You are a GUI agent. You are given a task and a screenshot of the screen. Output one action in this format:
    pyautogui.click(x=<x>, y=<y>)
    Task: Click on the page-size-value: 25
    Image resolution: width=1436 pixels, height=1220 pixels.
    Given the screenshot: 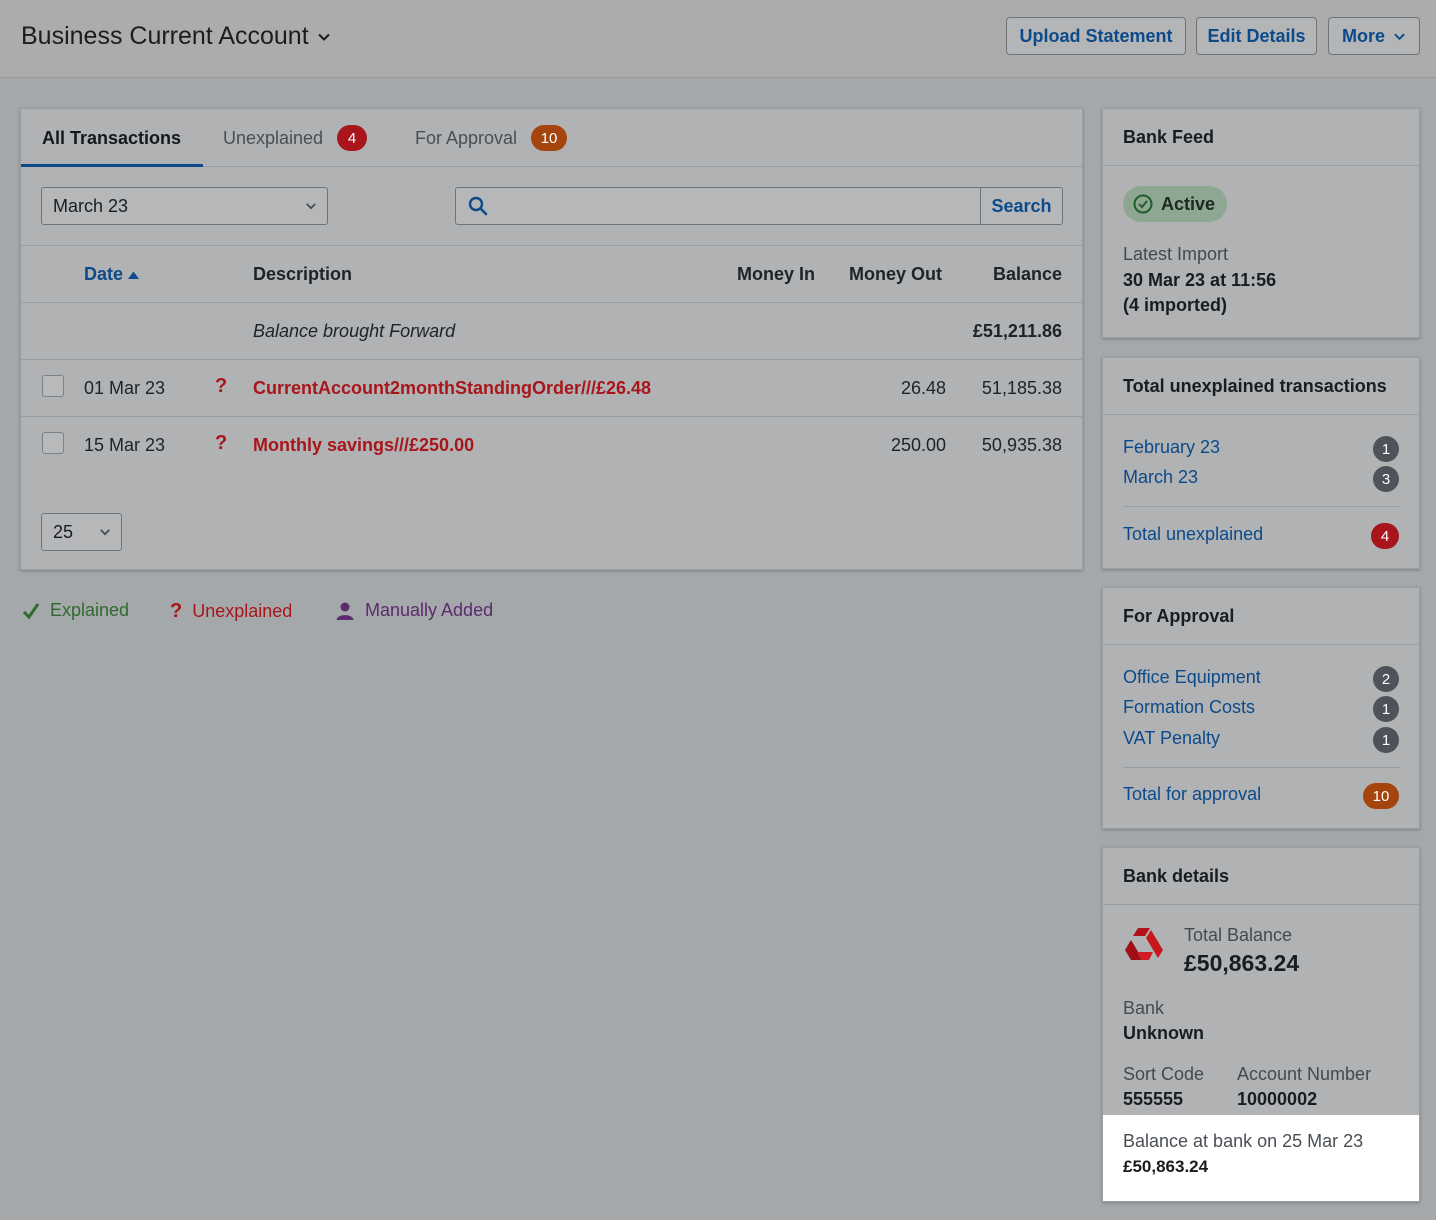 What is the action you would take?
    pyautogui.click(x=63, y=531)
    